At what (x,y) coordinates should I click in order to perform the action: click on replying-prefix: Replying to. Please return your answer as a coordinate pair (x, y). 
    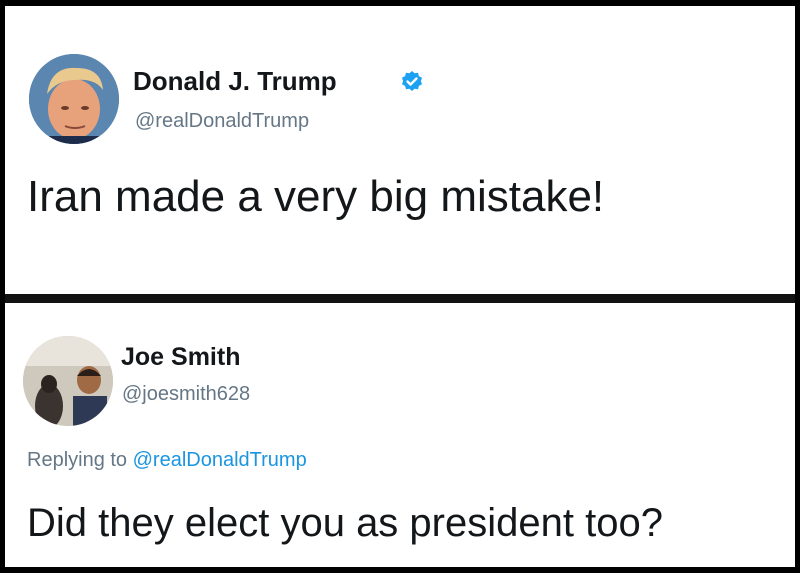
    Looking at the image, I should click on (77, 460).